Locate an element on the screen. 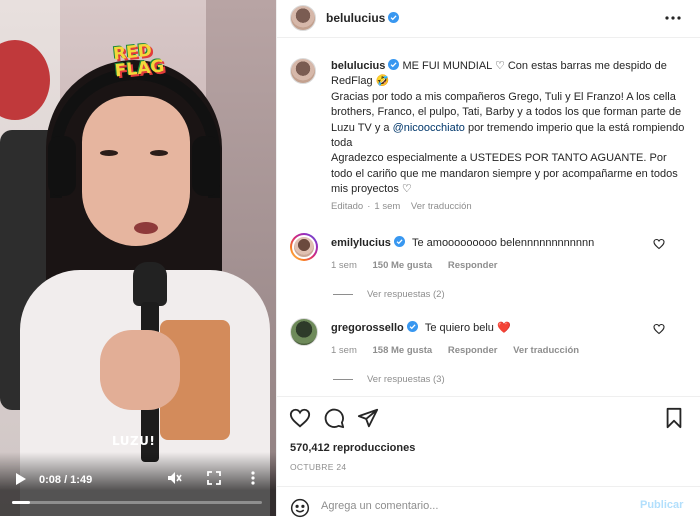 The height and width of the screenshot is (521, 700). post-header: belulucius is located at coordinates (488, 19).